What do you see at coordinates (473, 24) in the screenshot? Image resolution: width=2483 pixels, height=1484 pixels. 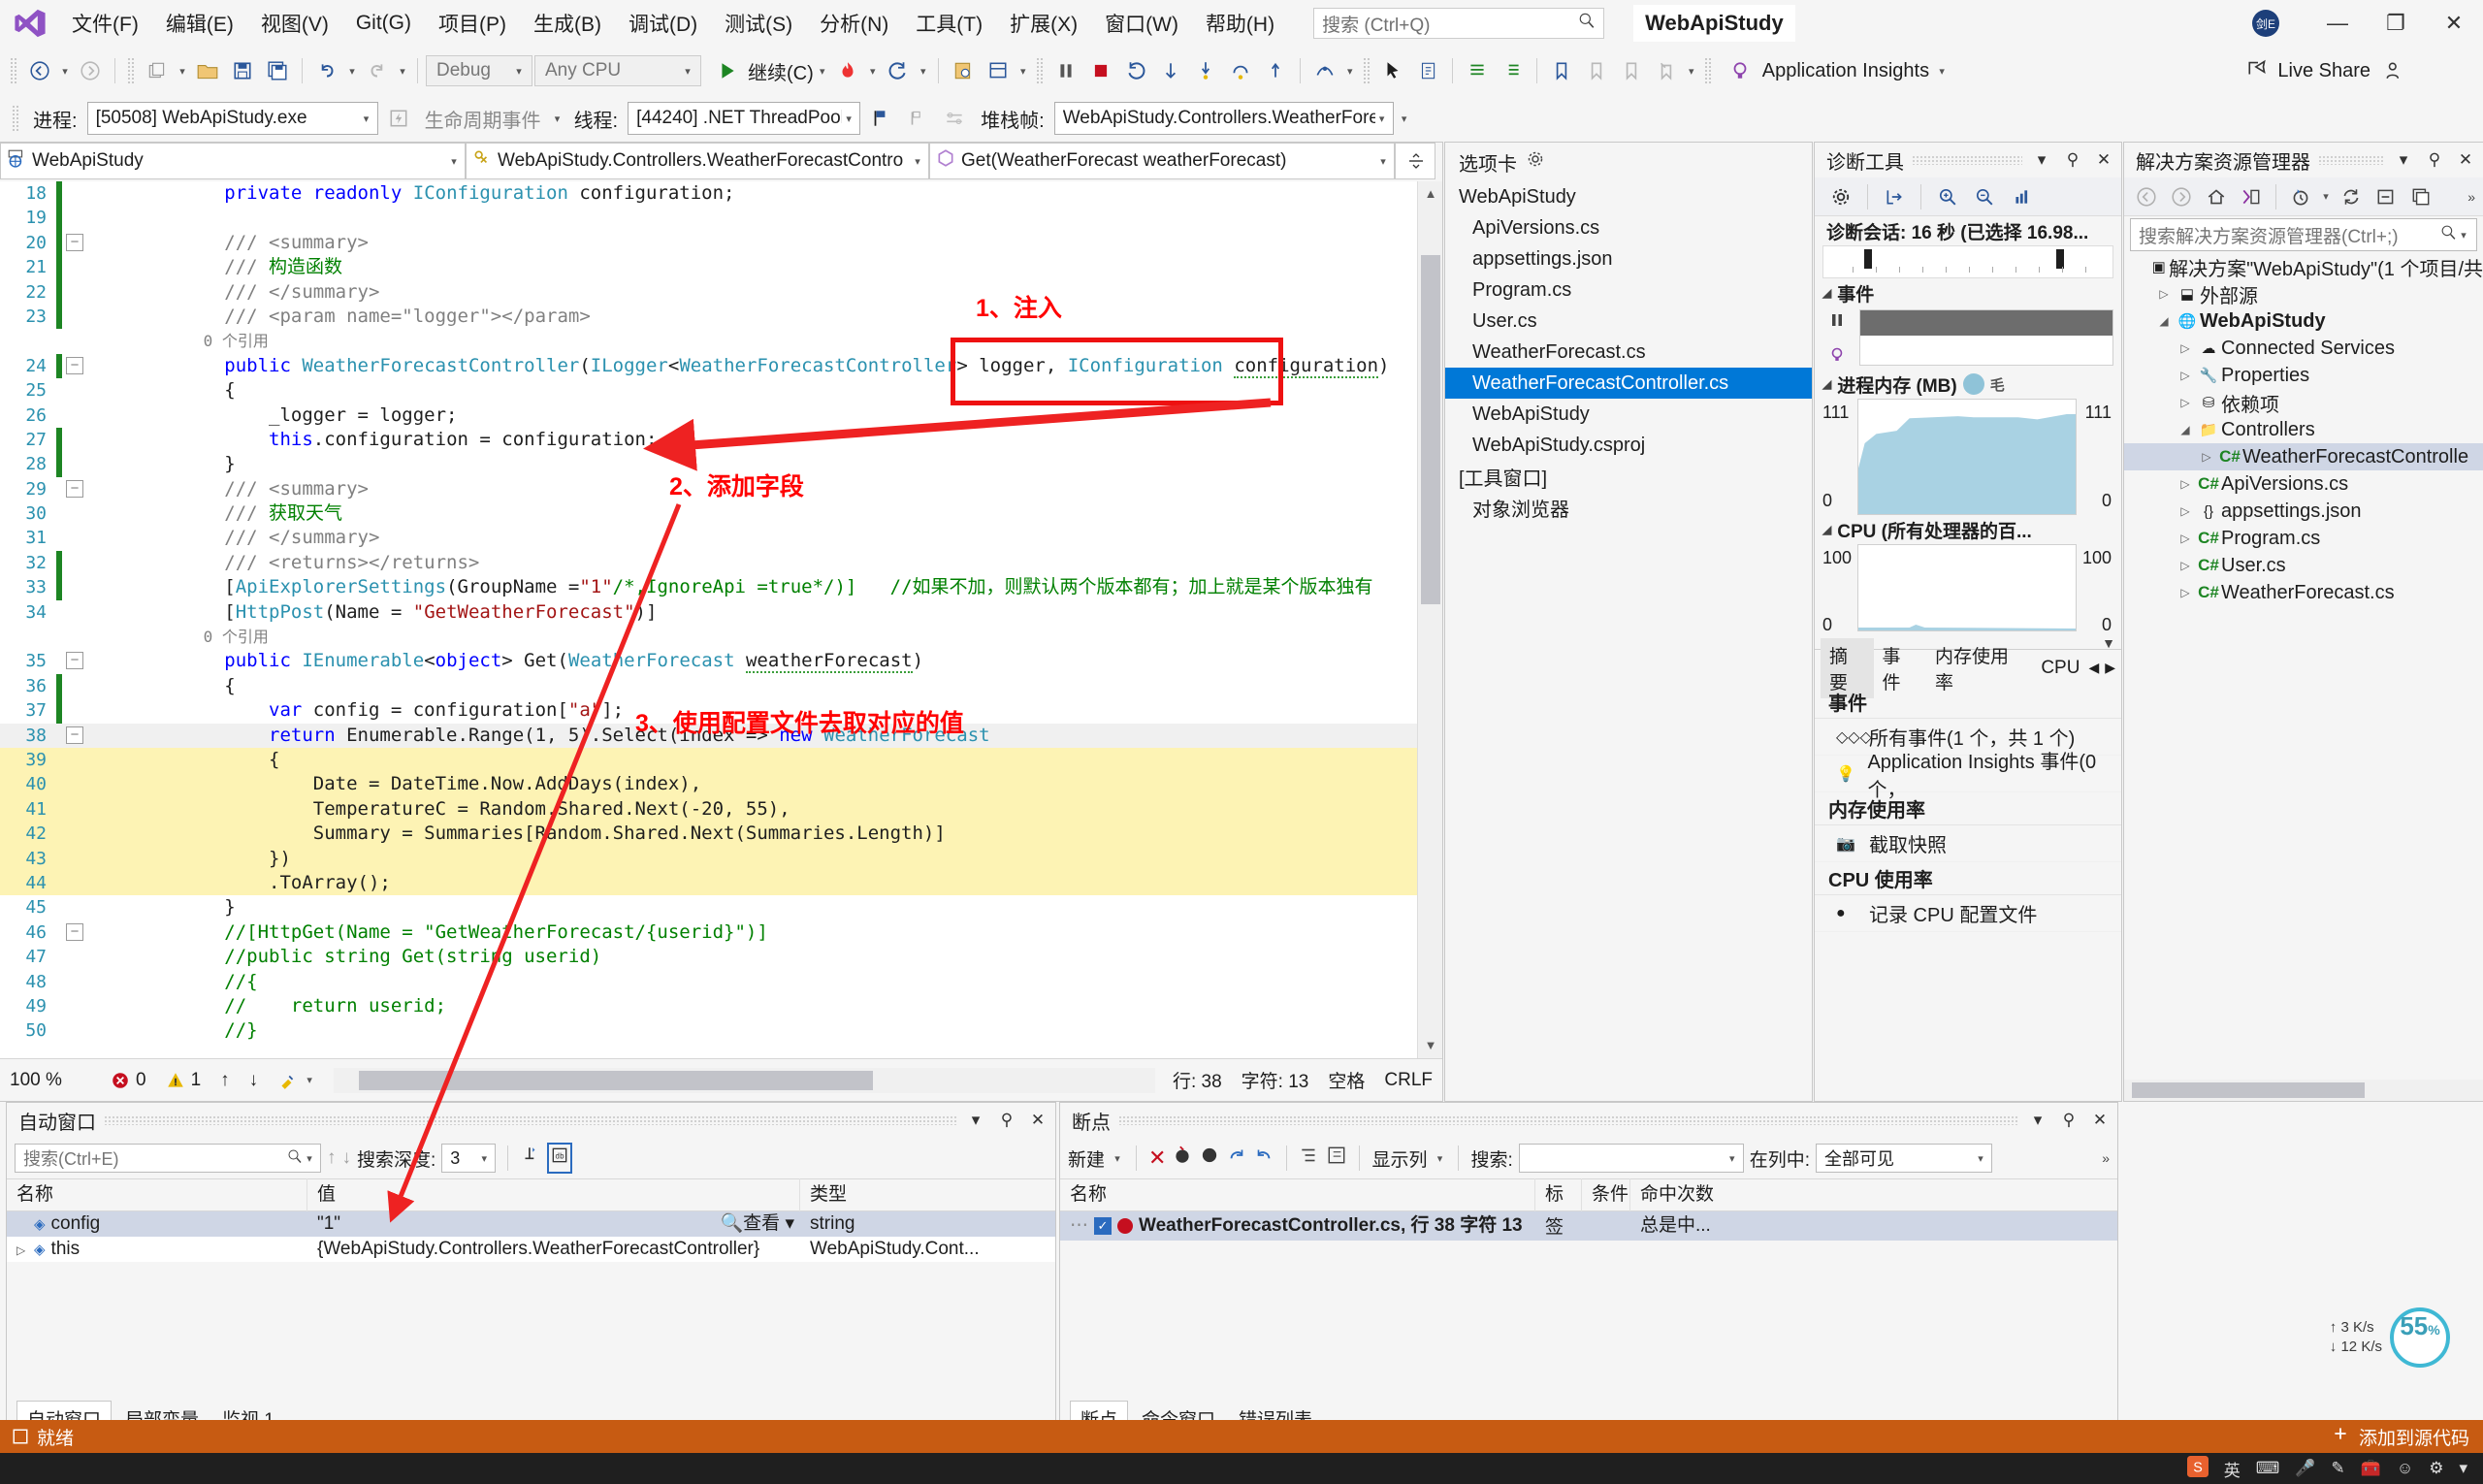 I see `menu-project: 项目(P)` at bounding box center [473, 24].